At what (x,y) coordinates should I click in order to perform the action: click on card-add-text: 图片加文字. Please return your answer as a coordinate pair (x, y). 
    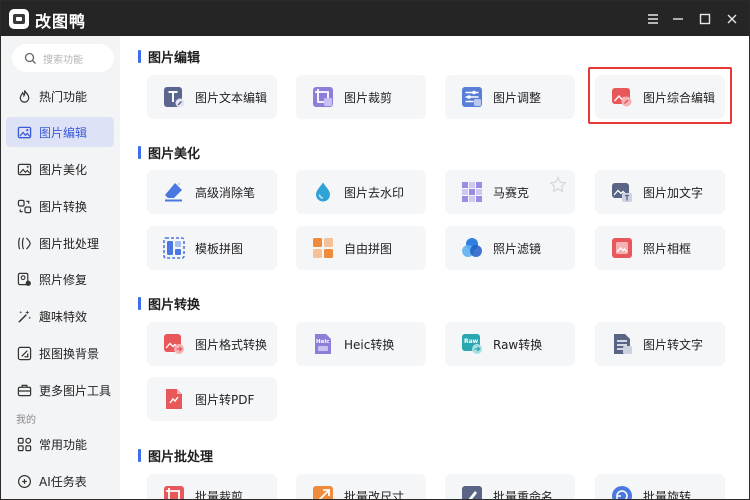
    Looking at the image, I should click on (660, 192).